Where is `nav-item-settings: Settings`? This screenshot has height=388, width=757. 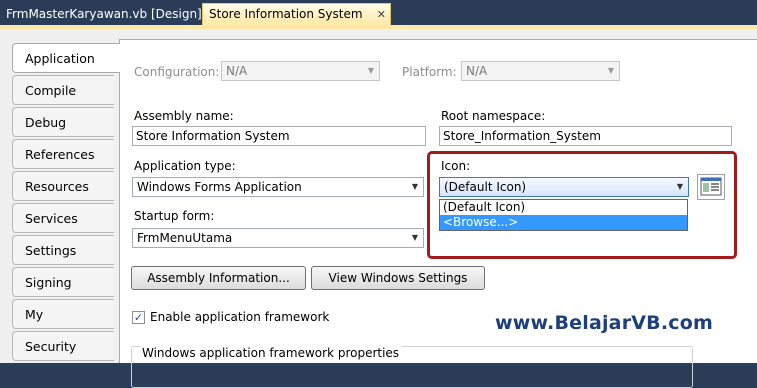 nav-item-settings: Settings is located at coordinates (63, 250).